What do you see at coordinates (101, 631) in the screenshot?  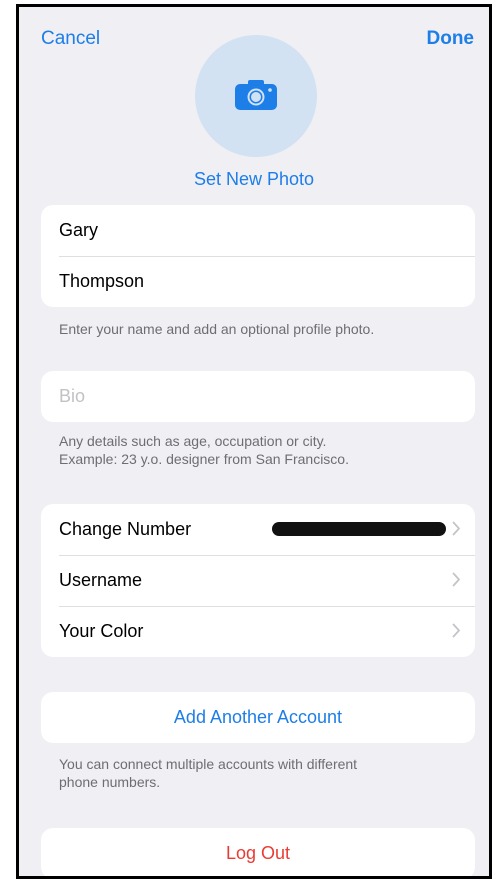 I see `your-color-label: Your Color` at bounding box center [101, 631].